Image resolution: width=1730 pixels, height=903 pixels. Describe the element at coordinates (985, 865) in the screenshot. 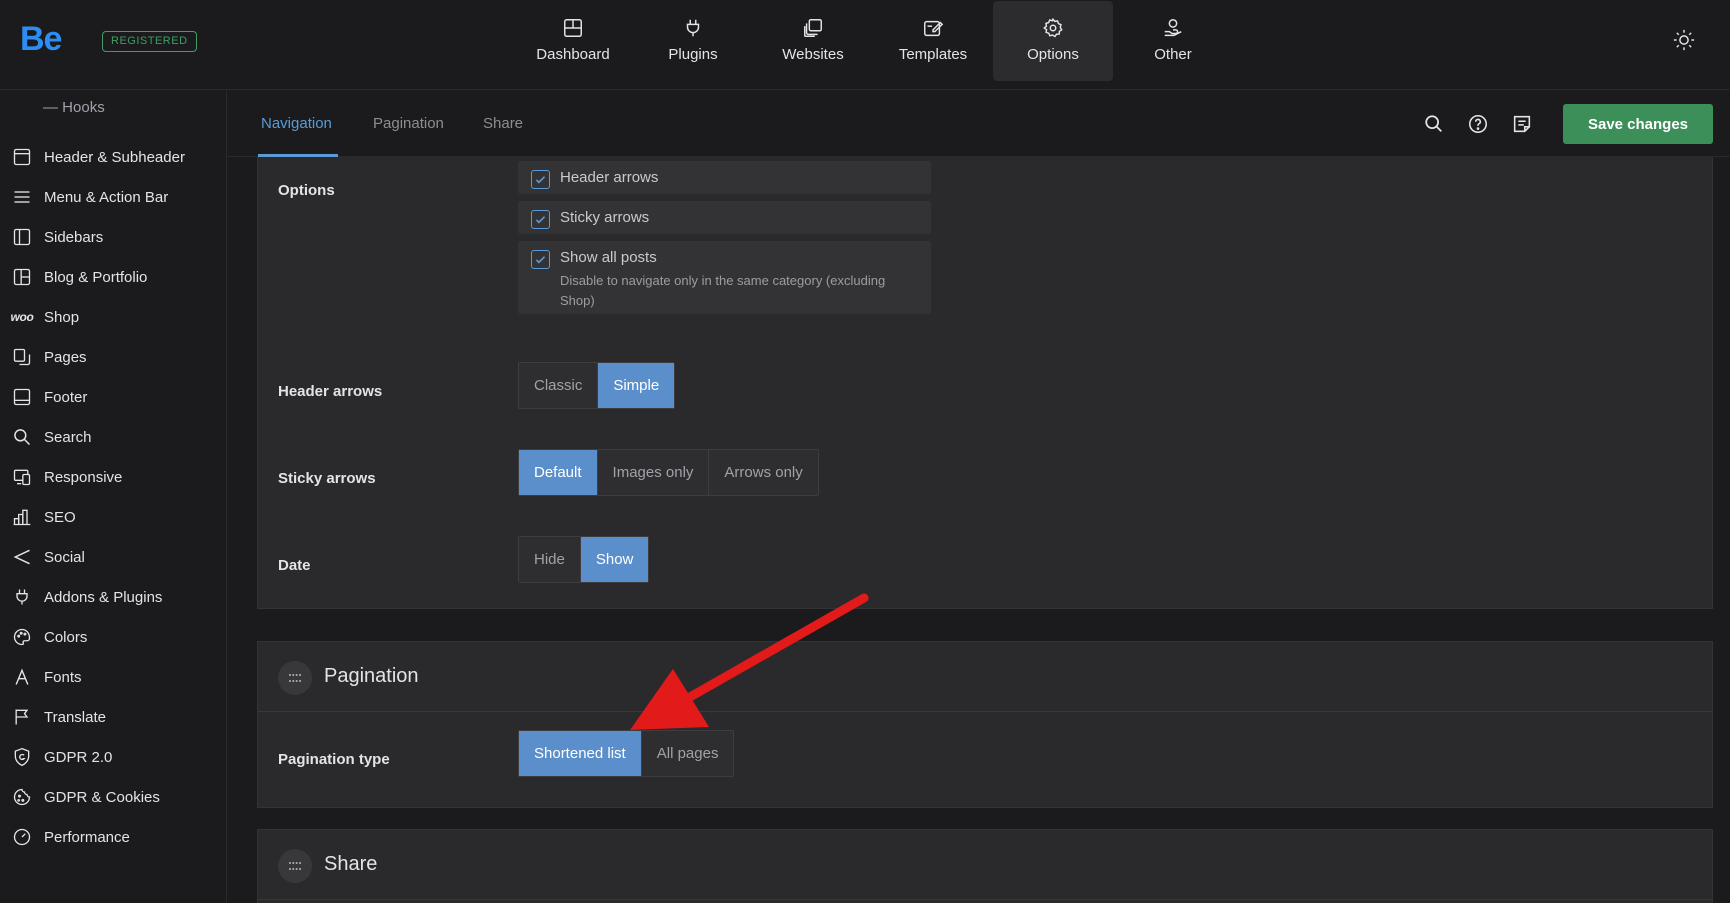

I see `share-section-header: Share` at that location.